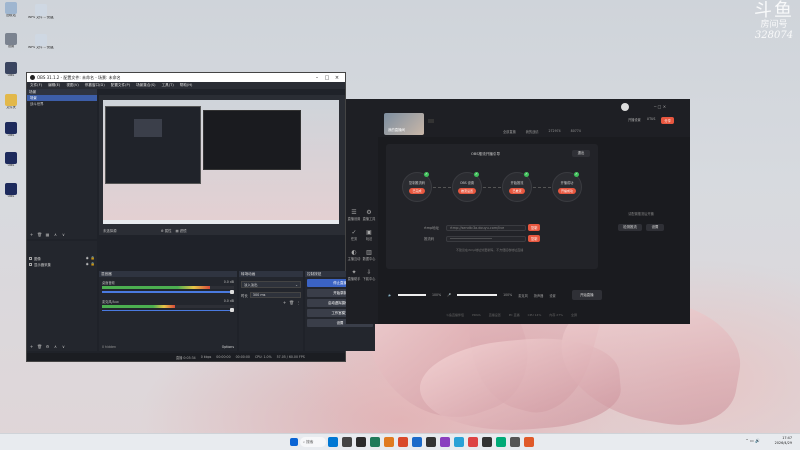 The height and width of the screenshot is (450, 800). I want to click on transition-select: 淡入淡出 ⌄, so click(271, 284).